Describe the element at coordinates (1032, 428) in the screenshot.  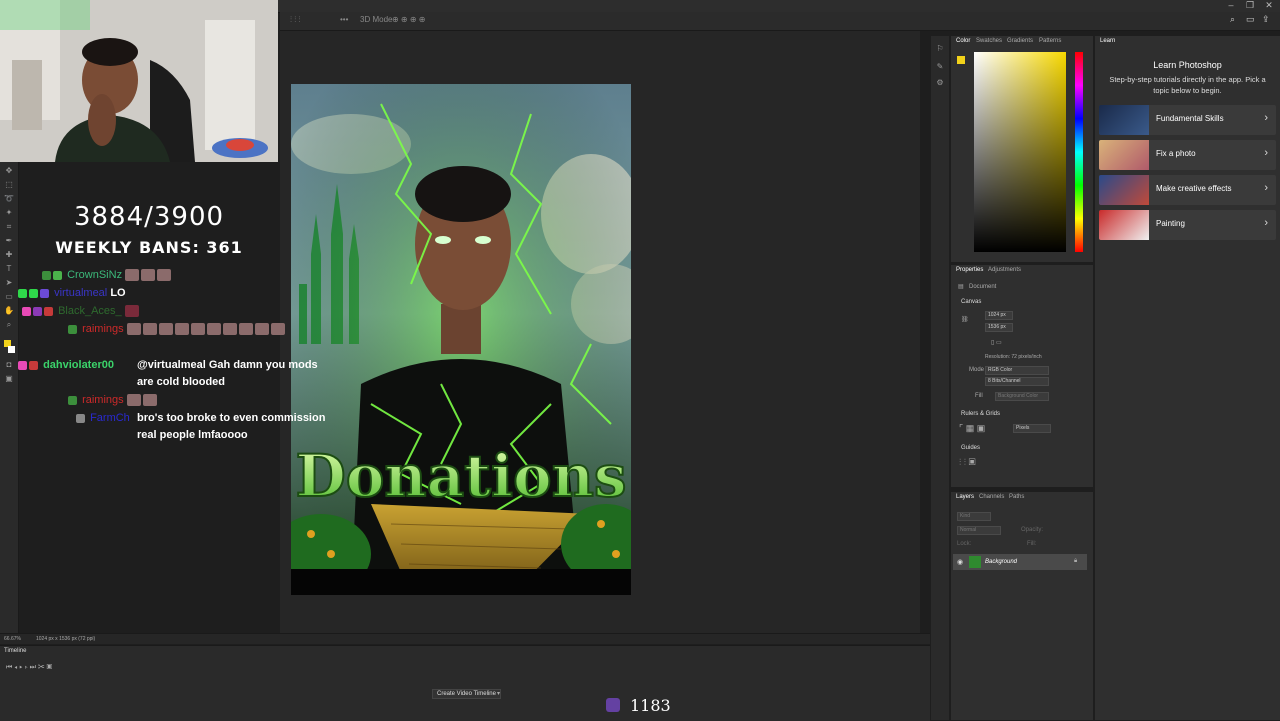
I see `units-select: Pixels` at that location.